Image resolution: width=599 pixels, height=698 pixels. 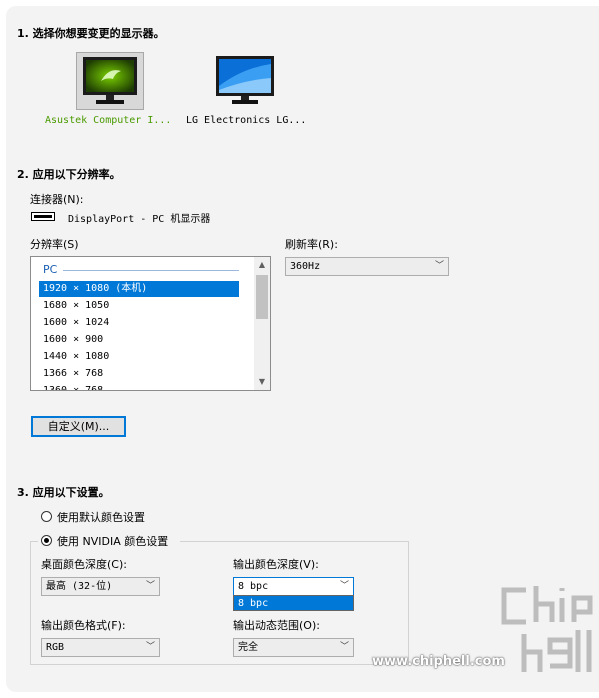 I want to click on resolution-option: 1680 × 1050, so click(x=139, y=306).